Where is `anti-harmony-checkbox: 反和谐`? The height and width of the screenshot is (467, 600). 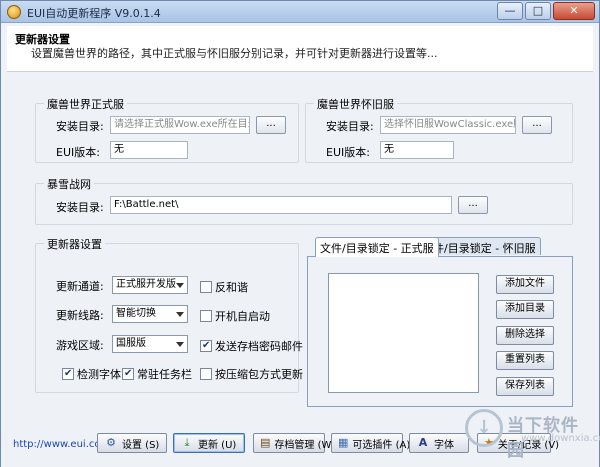
anti-harmony-checkbox: 反和谐 is located at coordinates (224, 287).